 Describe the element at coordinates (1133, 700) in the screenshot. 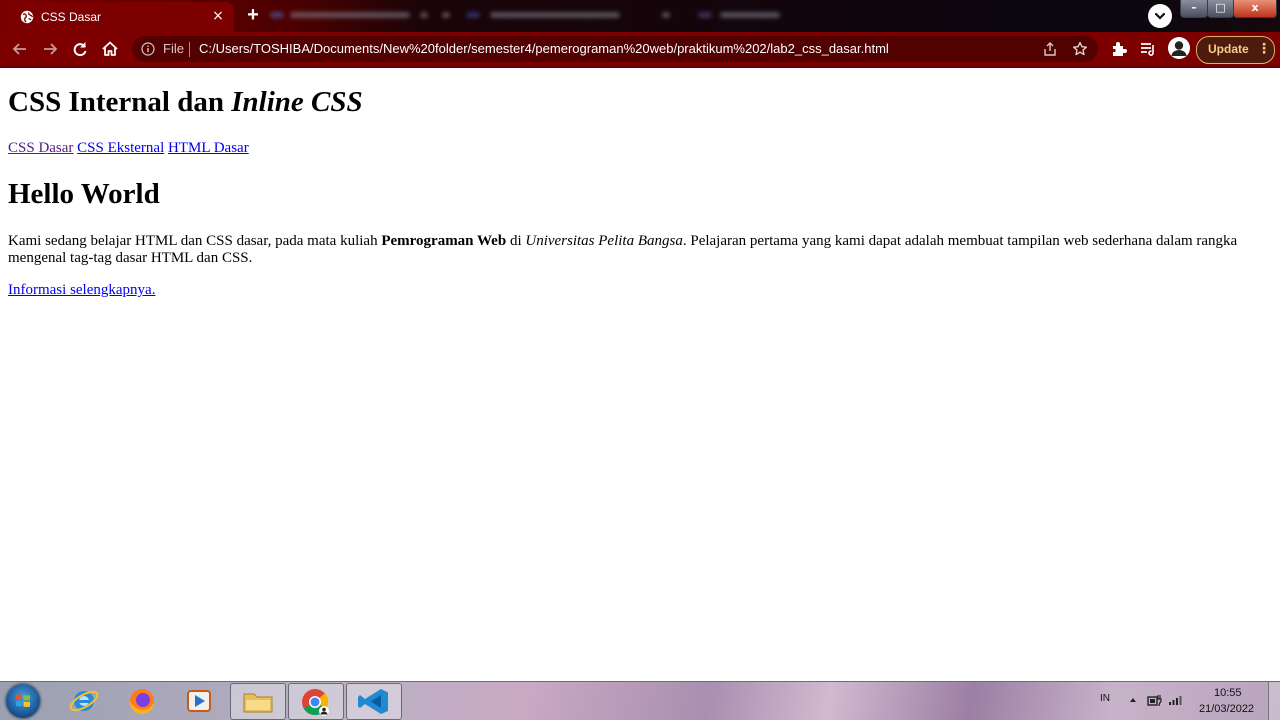

I see `show-hidden-icons-icon` at that location.